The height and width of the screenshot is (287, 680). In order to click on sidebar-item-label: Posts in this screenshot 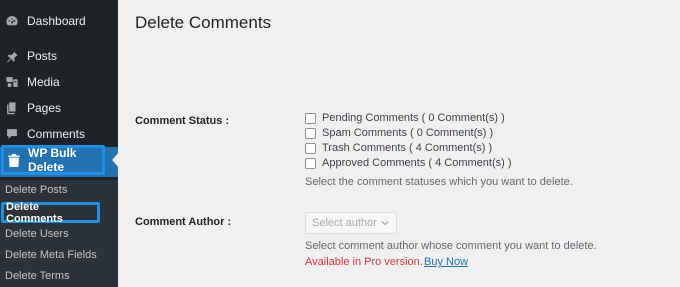, I will do `click(42, 56)`.